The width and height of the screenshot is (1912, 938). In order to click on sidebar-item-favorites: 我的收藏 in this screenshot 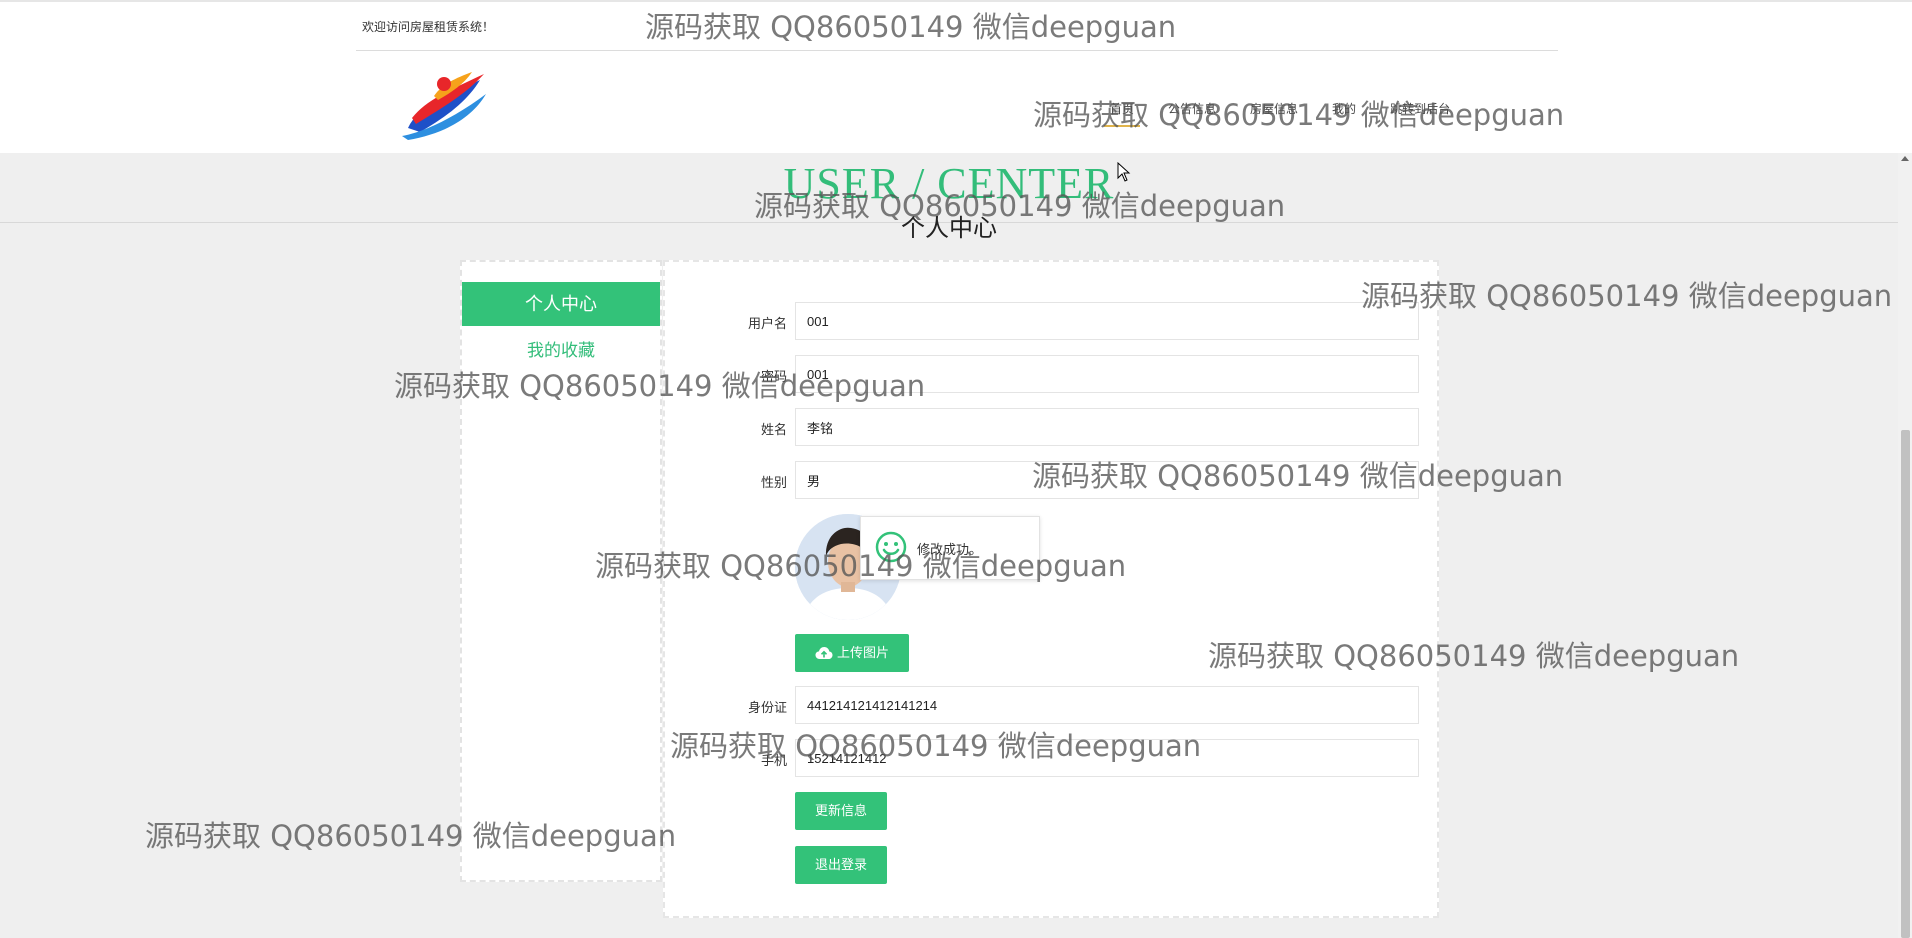, I will do `click(561, 348)`.